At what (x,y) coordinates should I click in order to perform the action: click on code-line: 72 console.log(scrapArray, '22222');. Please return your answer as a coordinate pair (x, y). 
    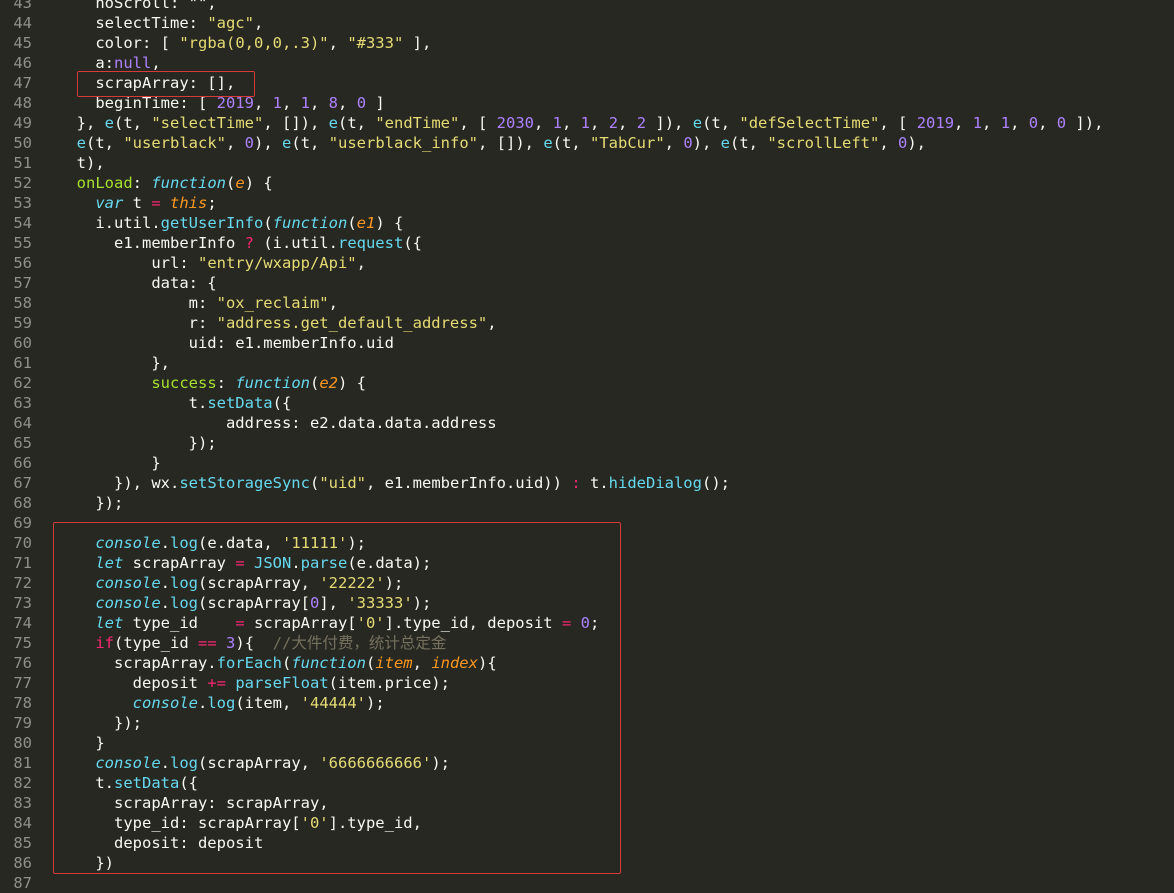
    Looking at the image, I should click on (587, 583).